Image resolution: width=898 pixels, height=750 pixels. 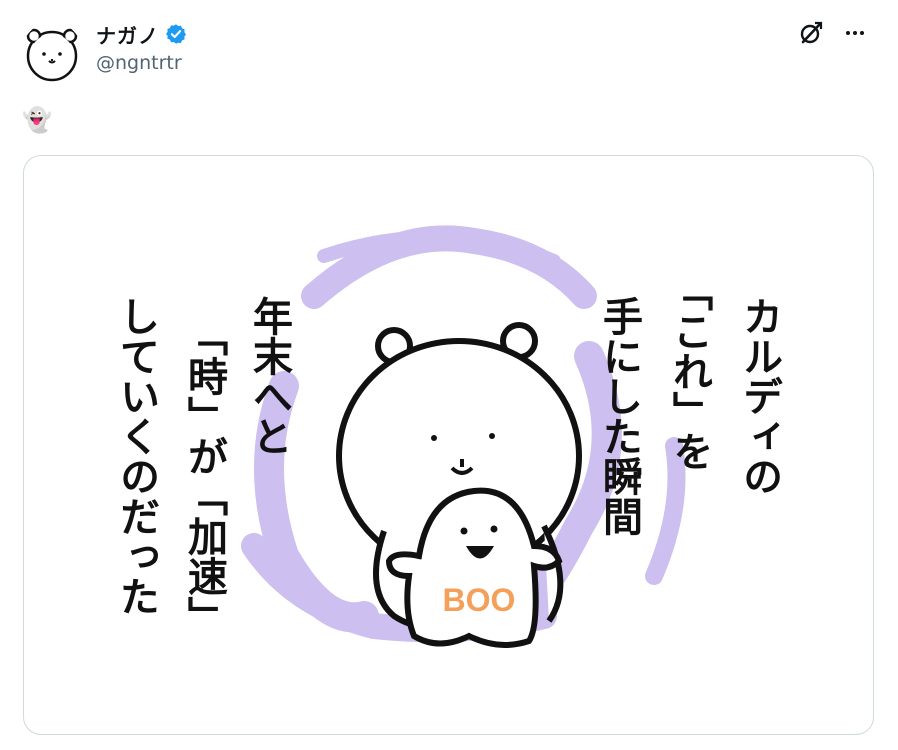 I want to click on handle: @ngntrtr, so click(x=141, y=63).